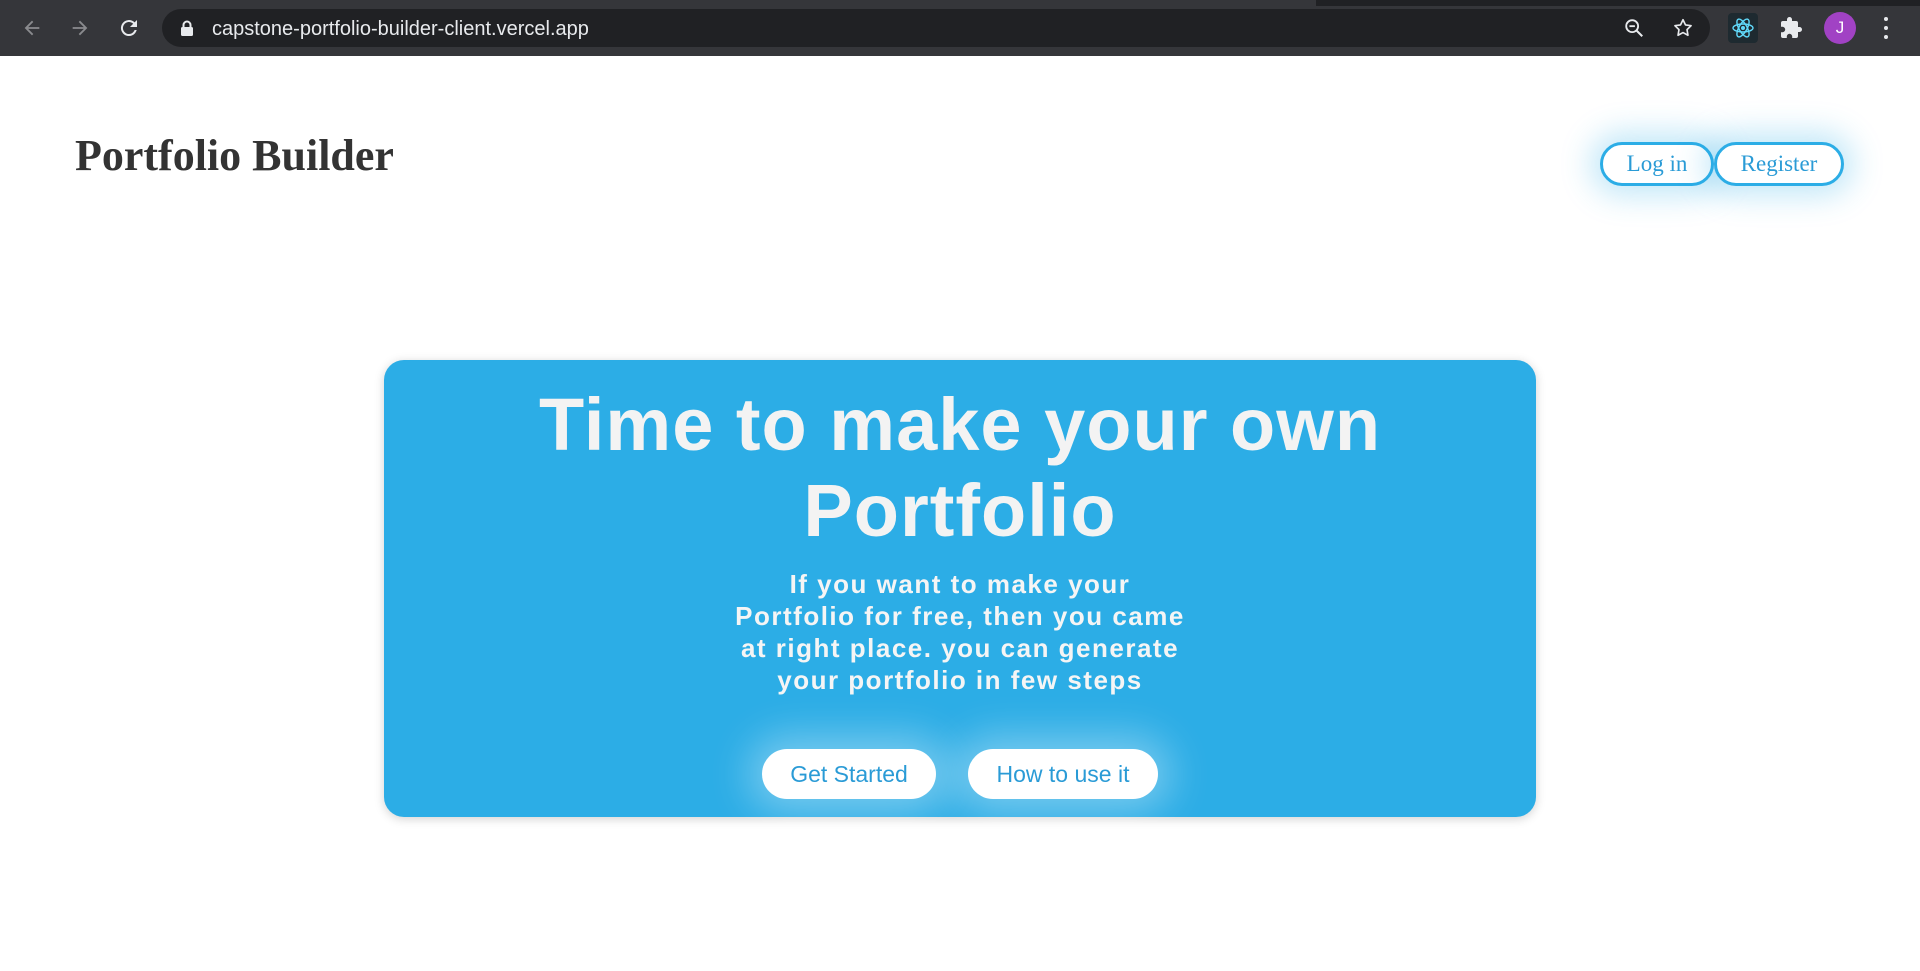 The width and height of the screenshot is (1920, 971). What do you see at coordinates (234, 155) in the screenshot?
I see `site-logo: Portfolio Builder` at bounding box center [234, 155].